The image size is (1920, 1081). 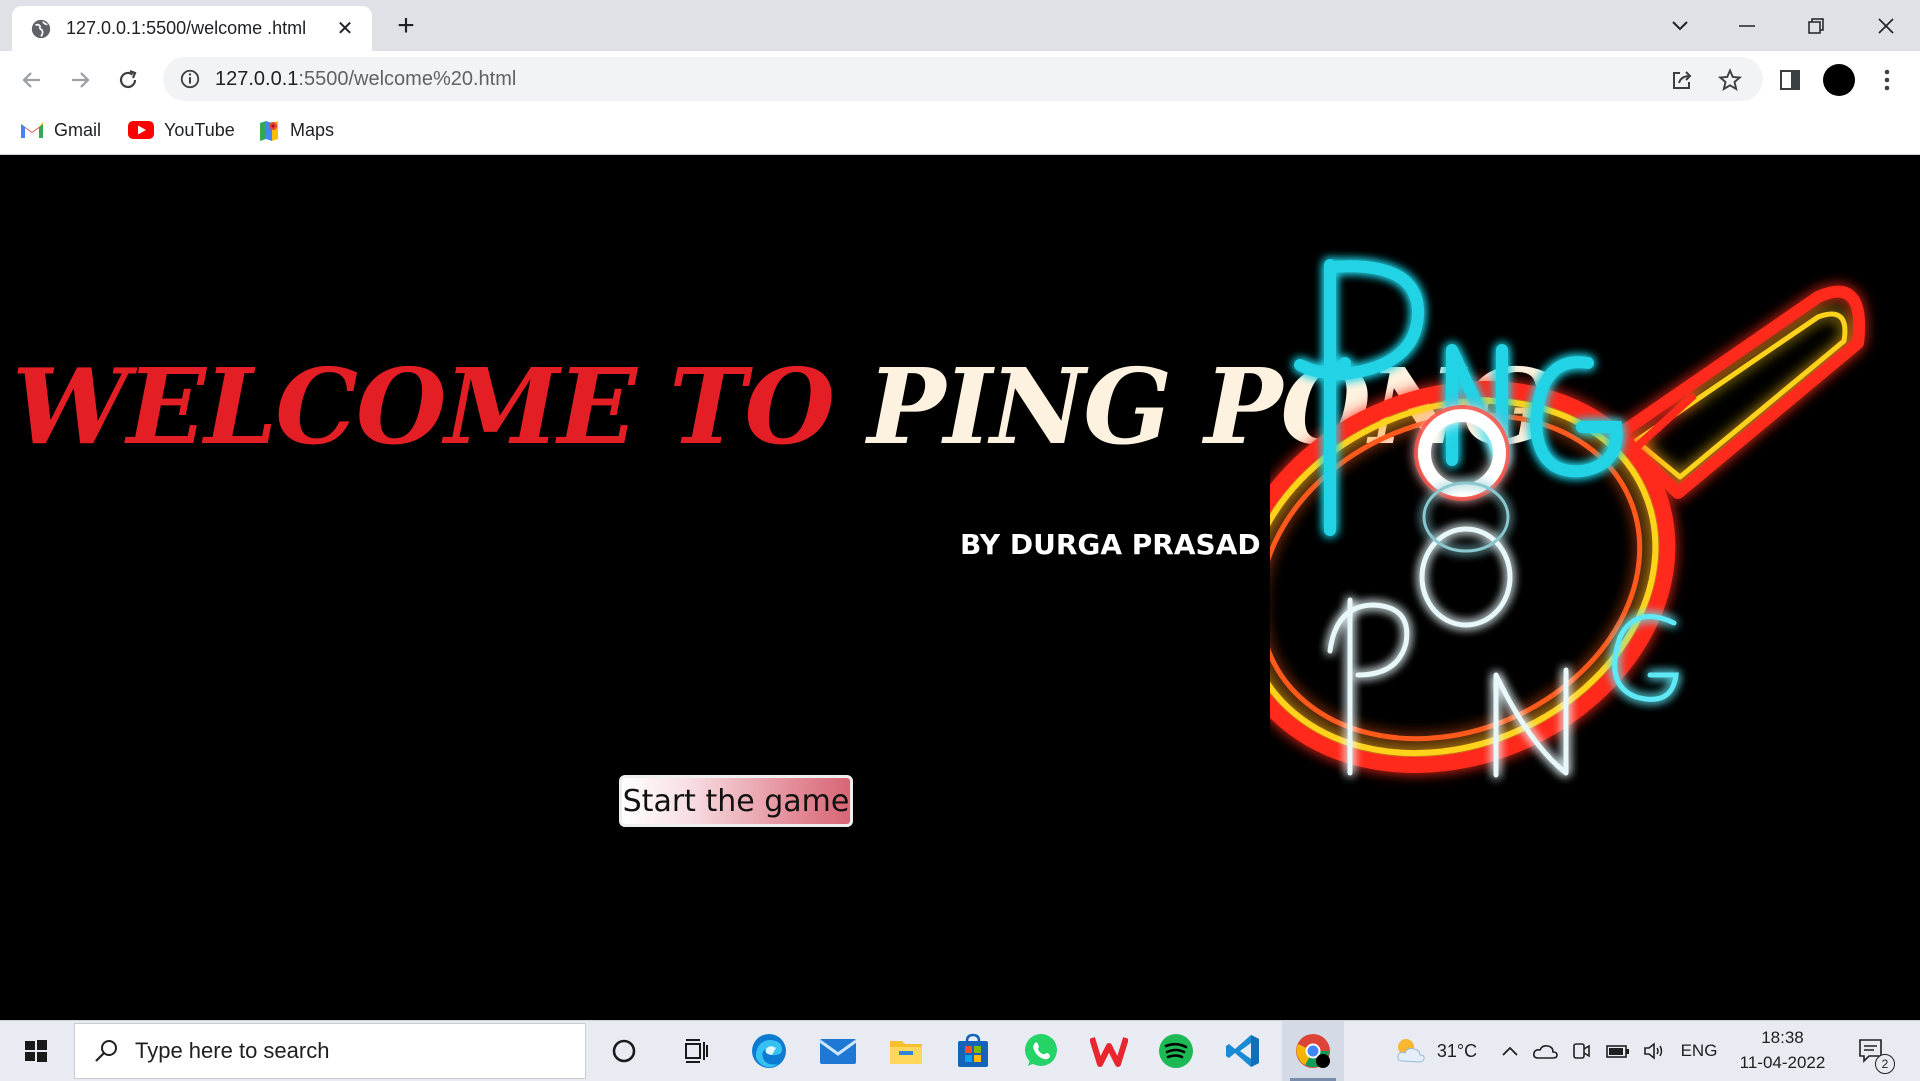 What do you see at coordinates (973, 1051) in the screenshot?
I see `store-icon` at bounding box center [973, 1051].